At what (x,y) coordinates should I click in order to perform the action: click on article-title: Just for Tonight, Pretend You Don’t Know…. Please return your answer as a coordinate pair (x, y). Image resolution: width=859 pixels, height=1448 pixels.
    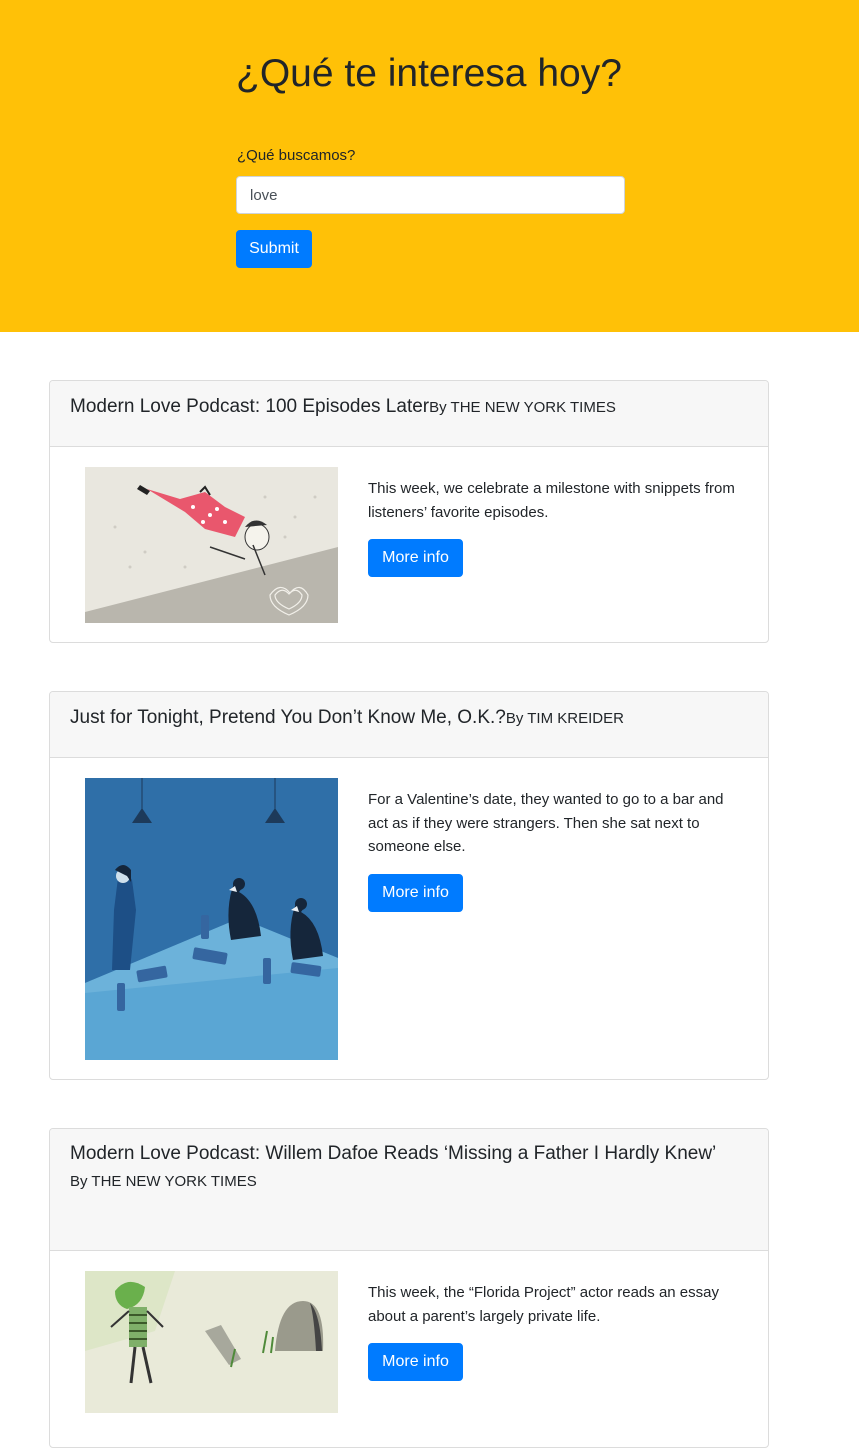
    Looking at the image, I should click on (288, 717).